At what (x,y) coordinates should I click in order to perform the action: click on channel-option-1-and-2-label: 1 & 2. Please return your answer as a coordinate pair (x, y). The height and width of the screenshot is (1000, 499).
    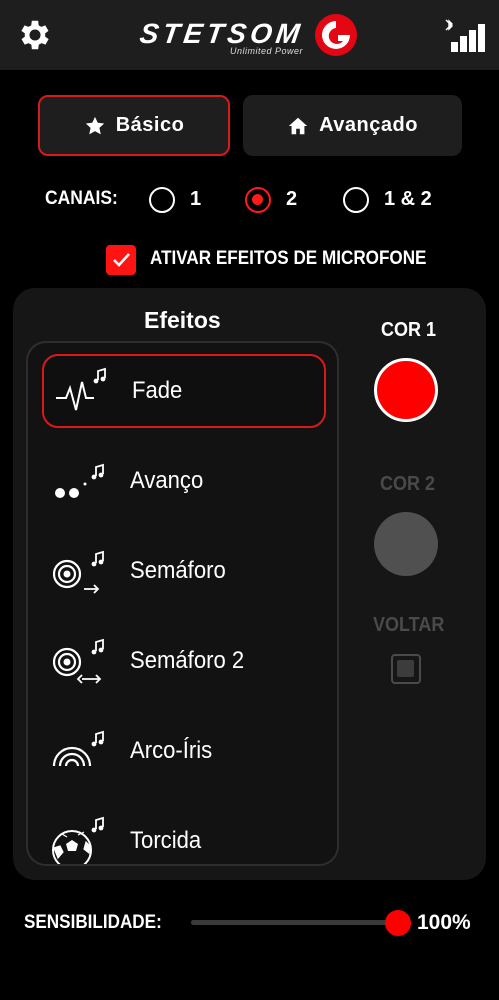
    Looking at the image, I should click on (408, 199).